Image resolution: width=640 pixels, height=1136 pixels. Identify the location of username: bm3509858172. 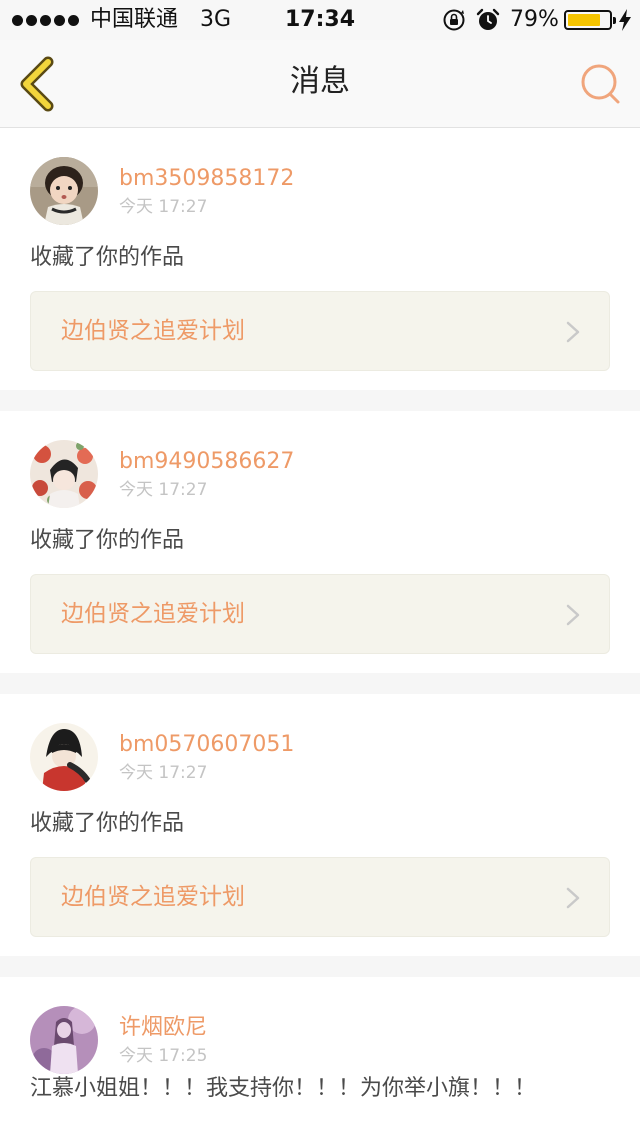
(206, 179).